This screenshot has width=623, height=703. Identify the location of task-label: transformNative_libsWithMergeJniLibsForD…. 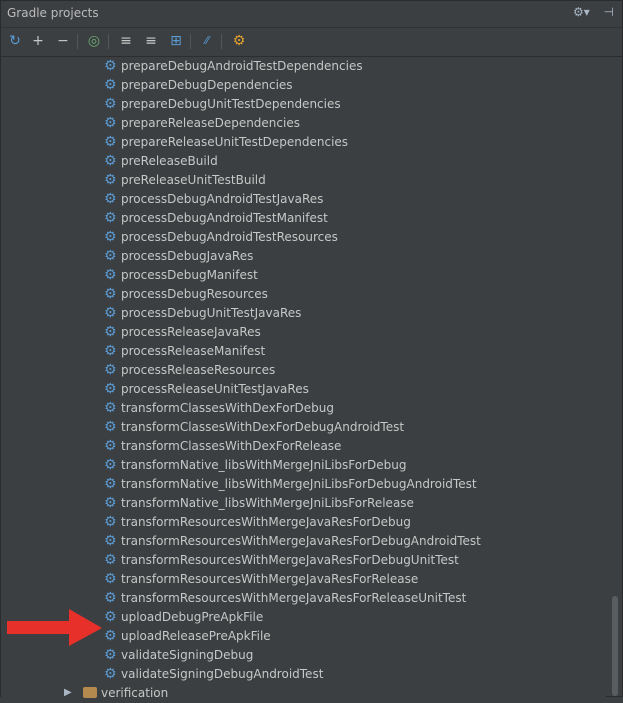
(299, 484).